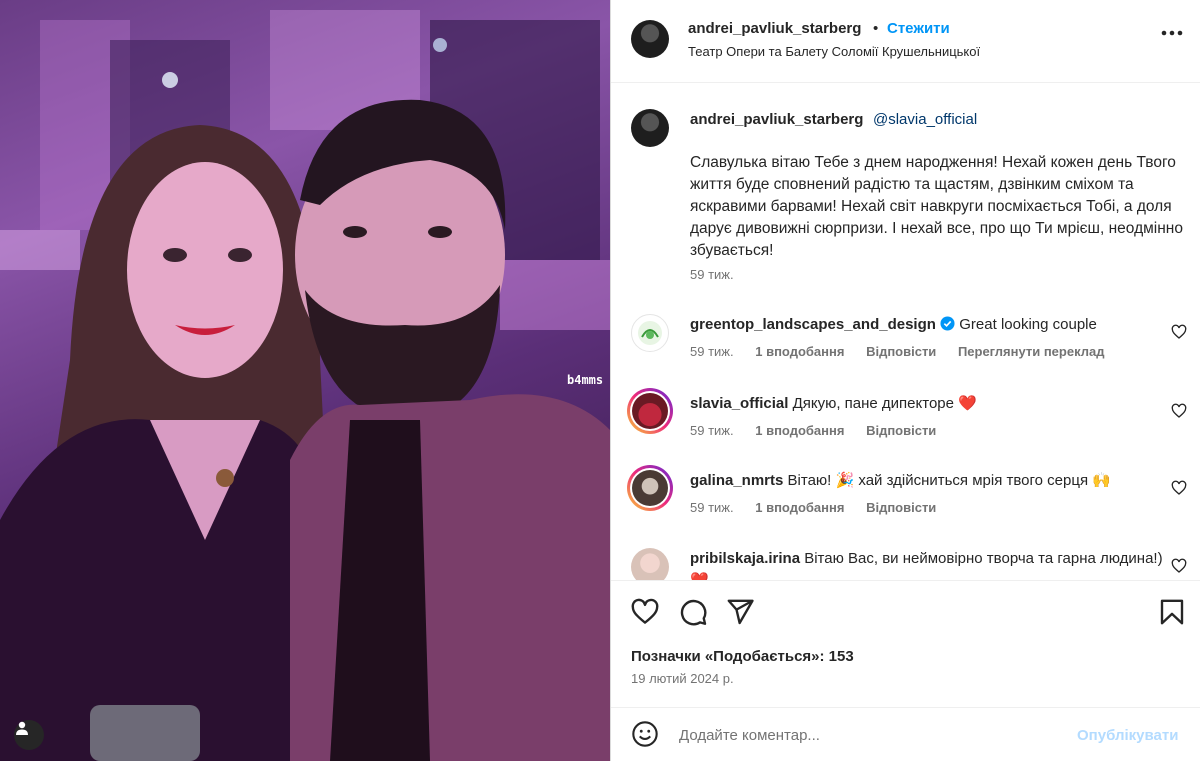 This screenshot has height=762, width=1200. What do you see at coordinates (736, 480) in the screenshot?
I see `comment-username: galina_nmrts` at bounding box center [736, 480].